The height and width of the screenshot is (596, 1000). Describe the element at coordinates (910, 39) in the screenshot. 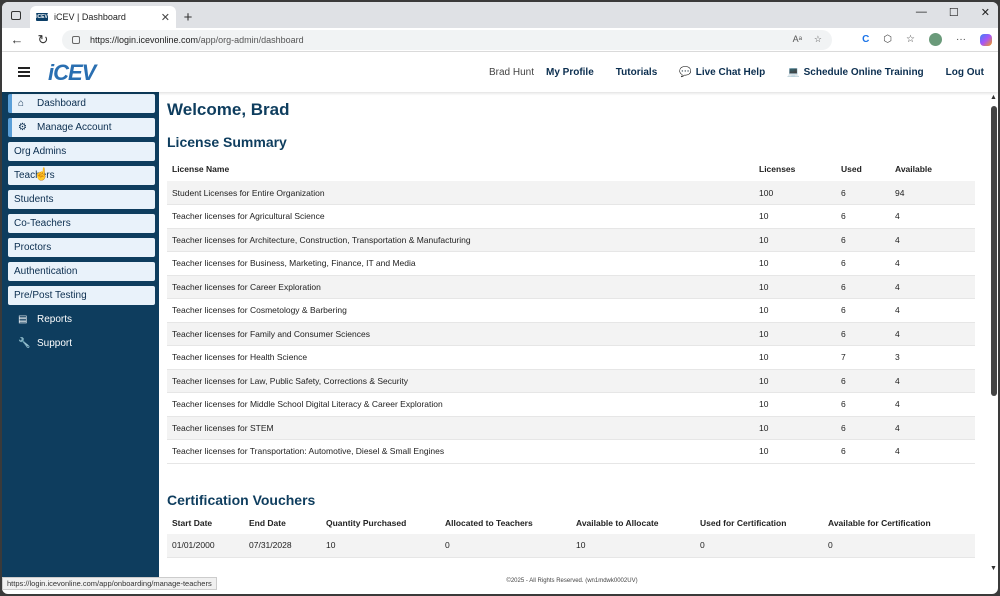

I see `favorites-icon: ☆` at that location.